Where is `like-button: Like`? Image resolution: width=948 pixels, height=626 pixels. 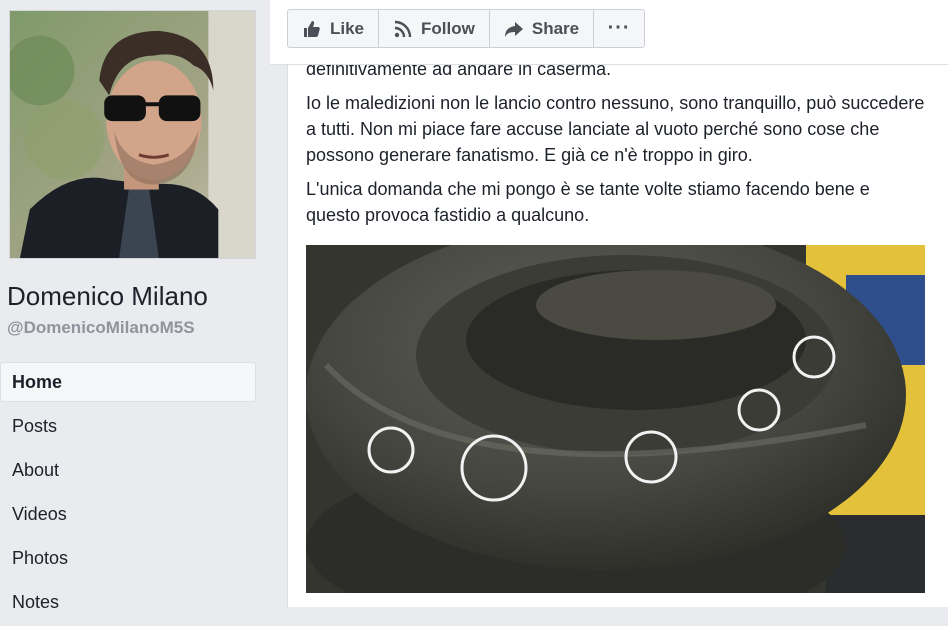
like-button: Like is located at coordinates (334, 28).